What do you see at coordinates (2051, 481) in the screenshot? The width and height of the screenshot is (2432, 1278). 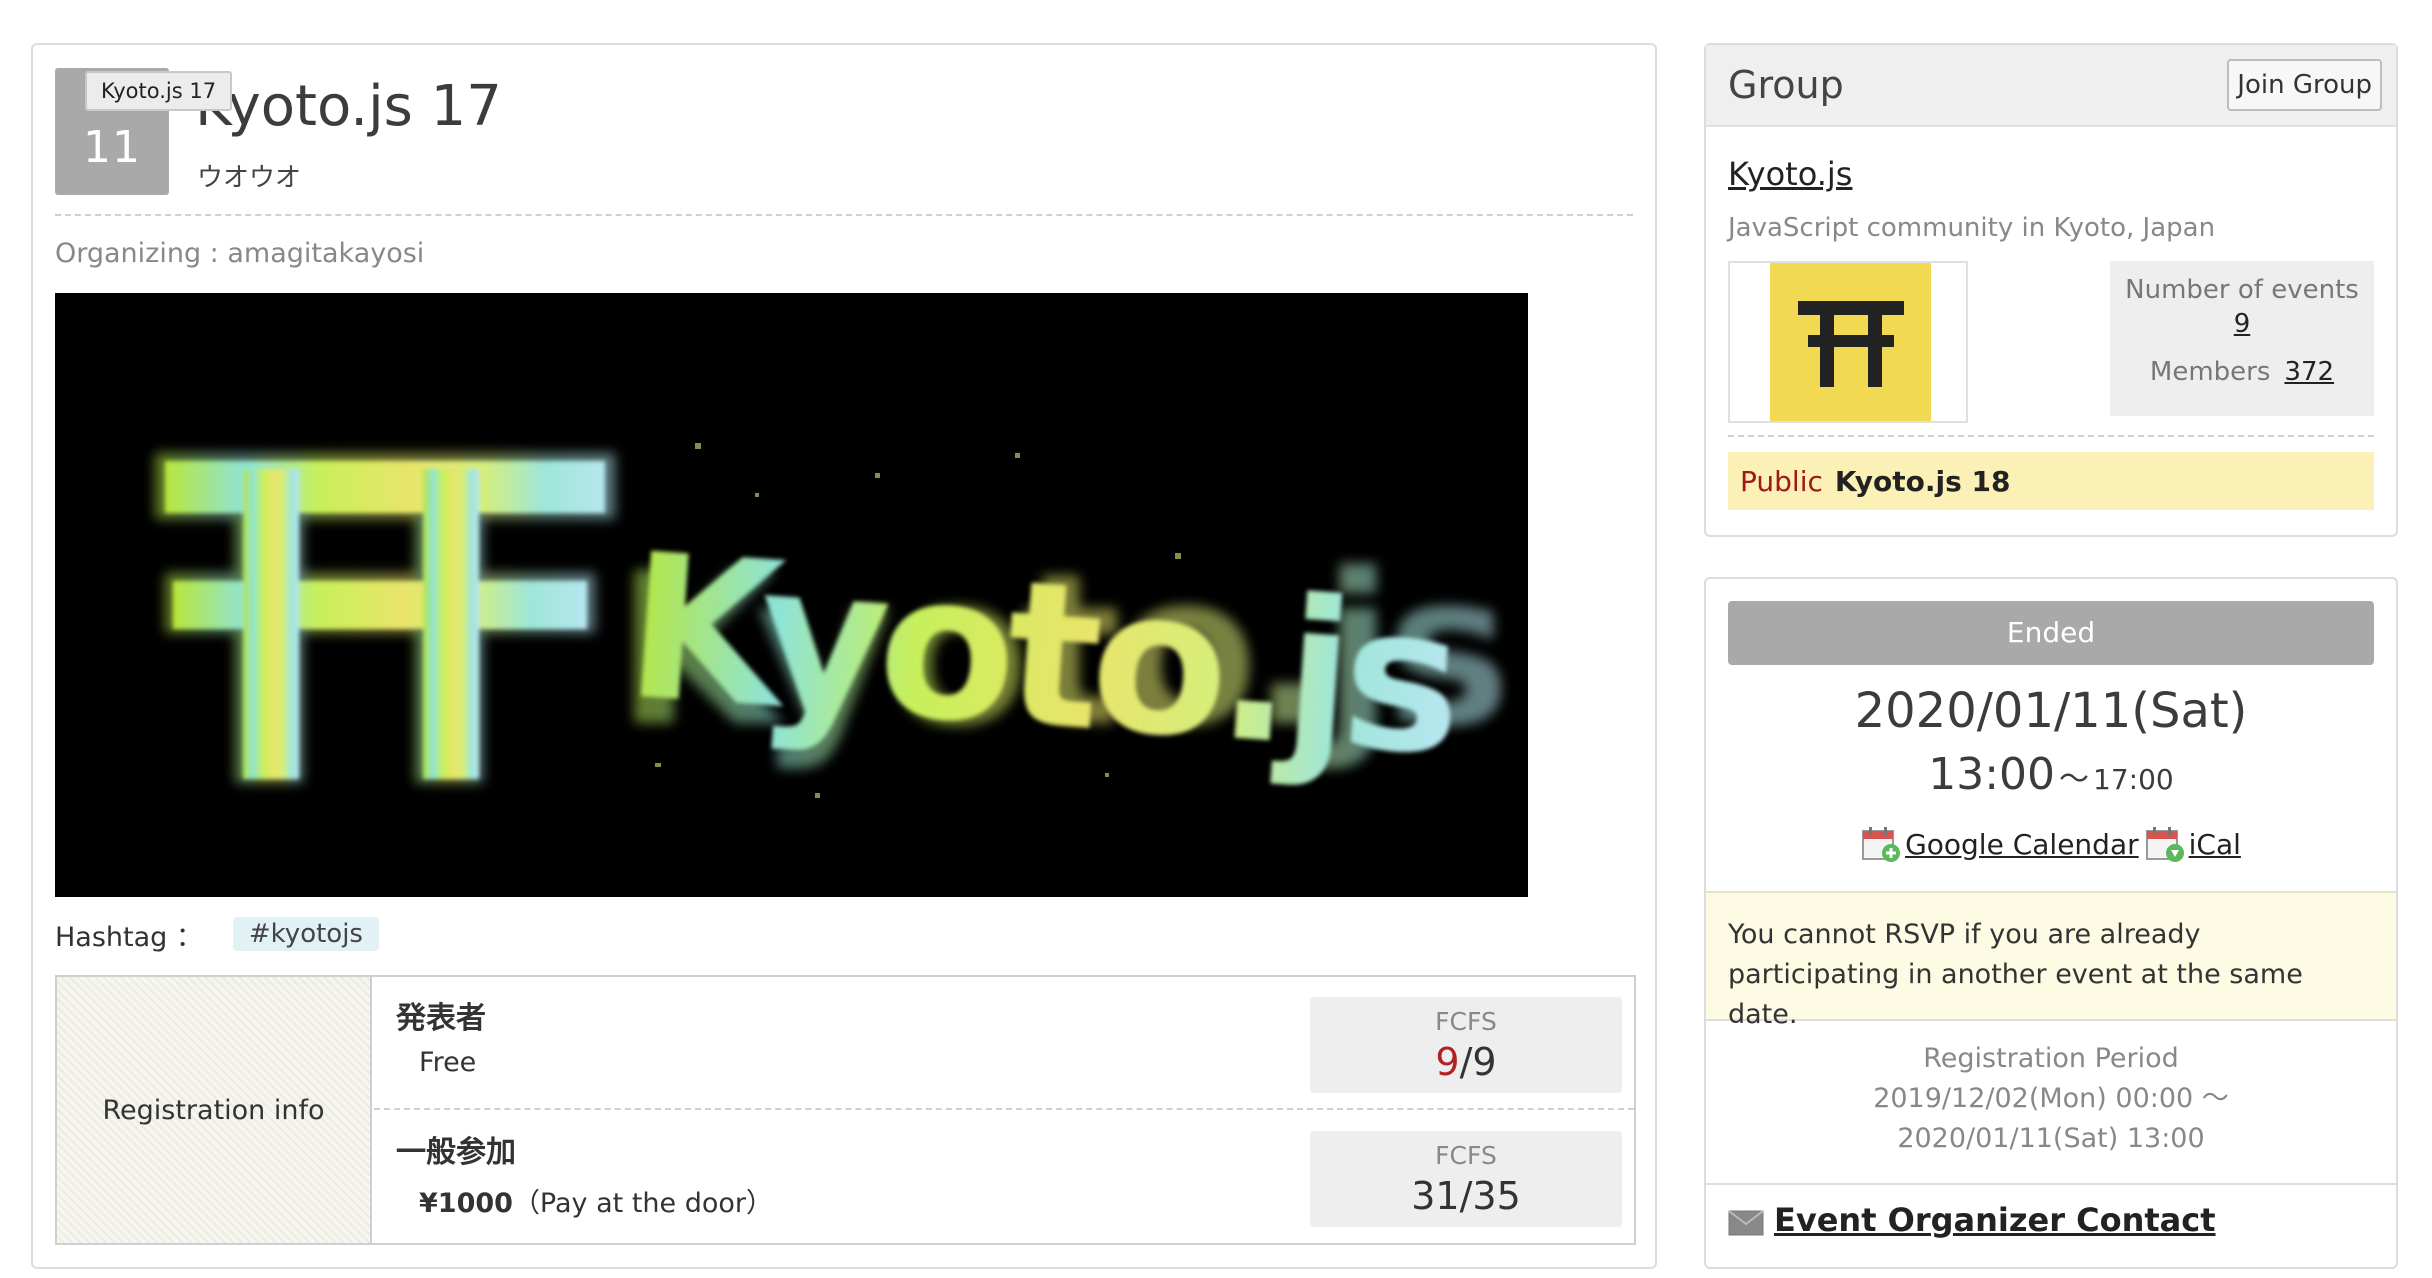 I see `next-event-banner: Public Kyoto.js 18` at bounding box center [2051, 481].